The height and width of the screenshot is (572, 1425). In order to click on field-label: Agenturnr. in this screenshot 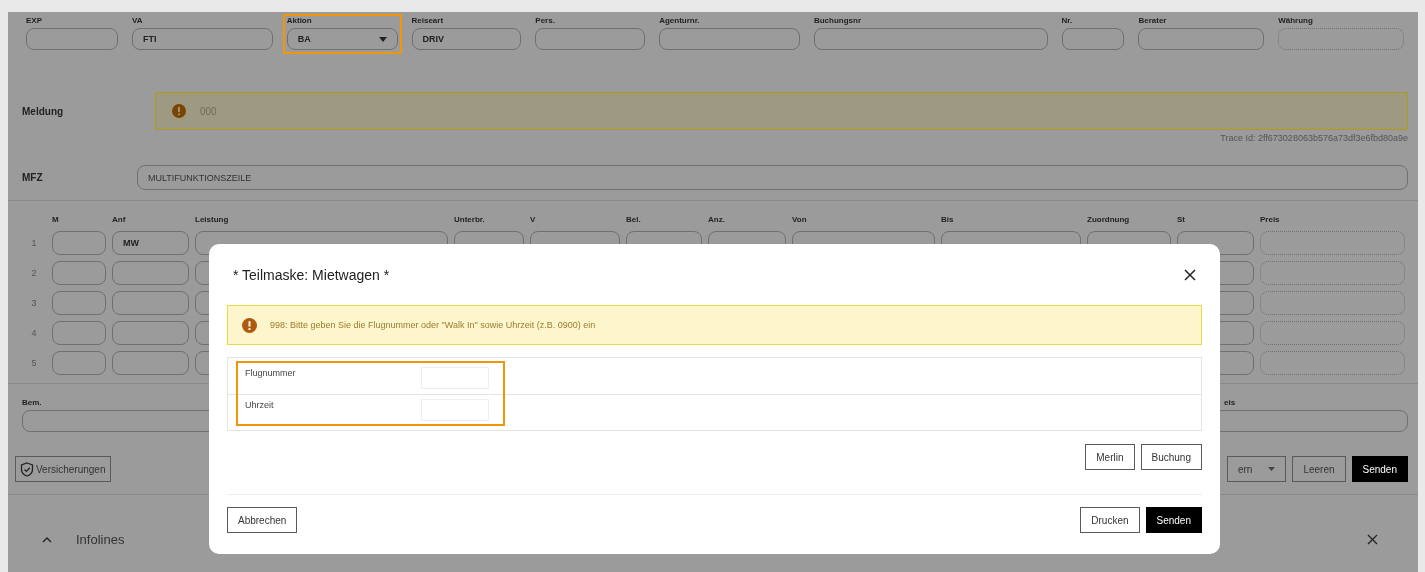, I will do `click(679, 21)`.